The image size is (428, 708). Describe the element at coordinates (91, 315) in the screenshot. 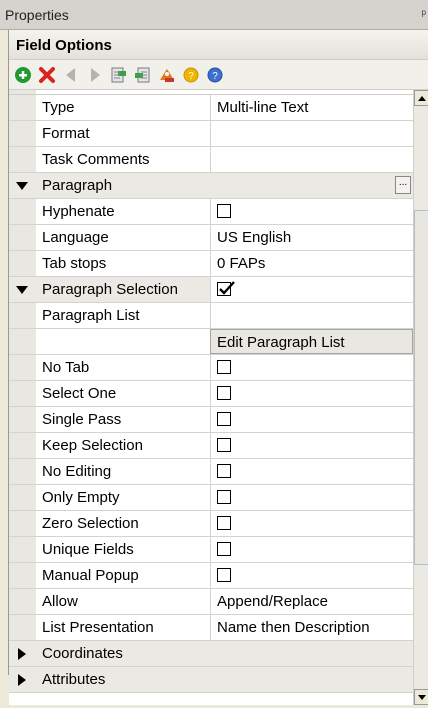

I see `row-label-paragraph-list: Paragraph List` at that location.